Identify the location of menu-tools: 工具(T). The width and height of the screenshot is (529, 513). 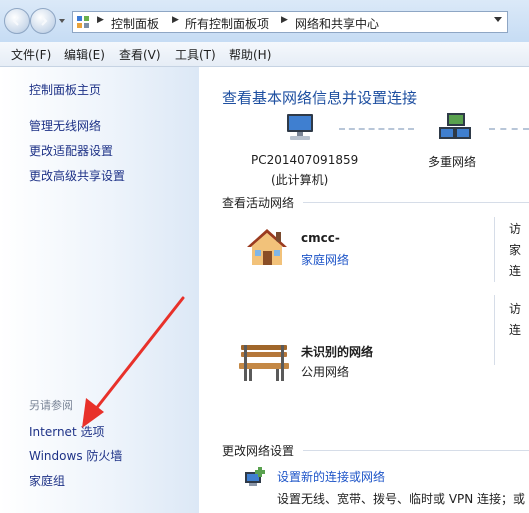
(195, 54).